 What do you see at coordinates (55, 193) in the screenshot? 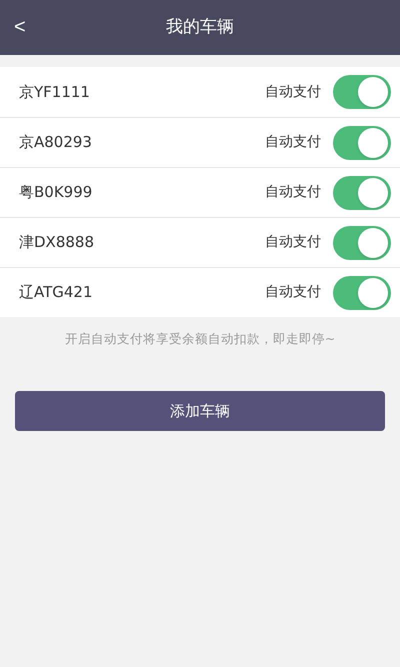
I see `plate-number: 粤B0K999` at bounding box center [55, 193].